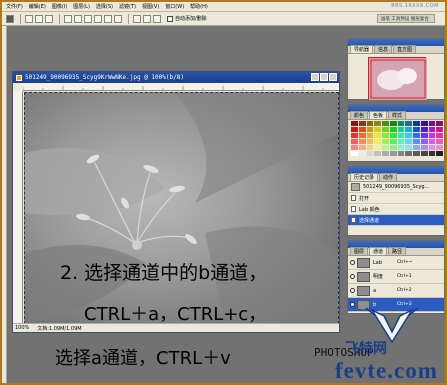  What do you see at coordinates (396, 220) in the screenshot?
I see `history-item-selected: 选择通道` at bounding box center [396, 220].